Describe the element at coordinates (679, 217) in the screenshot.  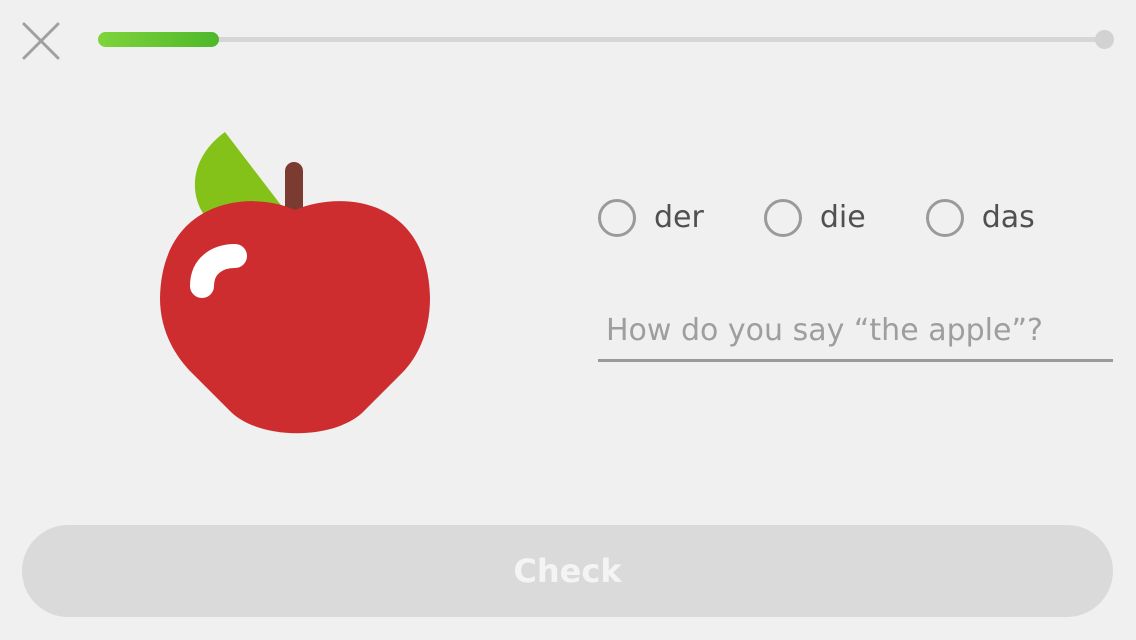
I see `option-label: der` at that location.